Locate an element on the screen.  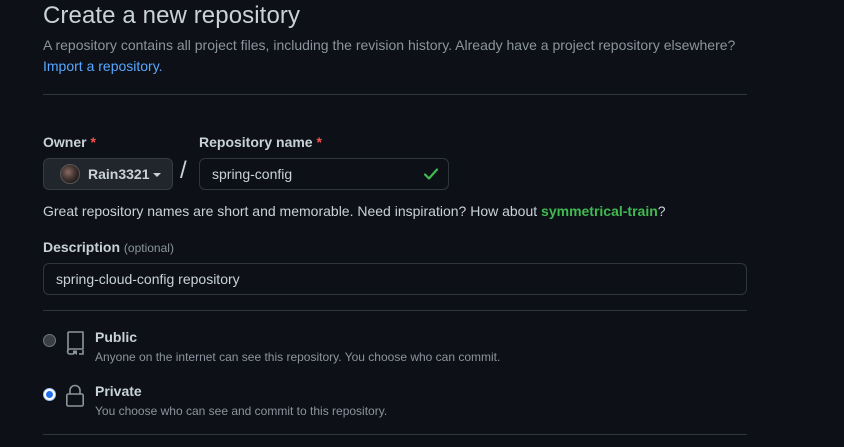
repo-name-required-mark: * is located at coordinates (319, 142).